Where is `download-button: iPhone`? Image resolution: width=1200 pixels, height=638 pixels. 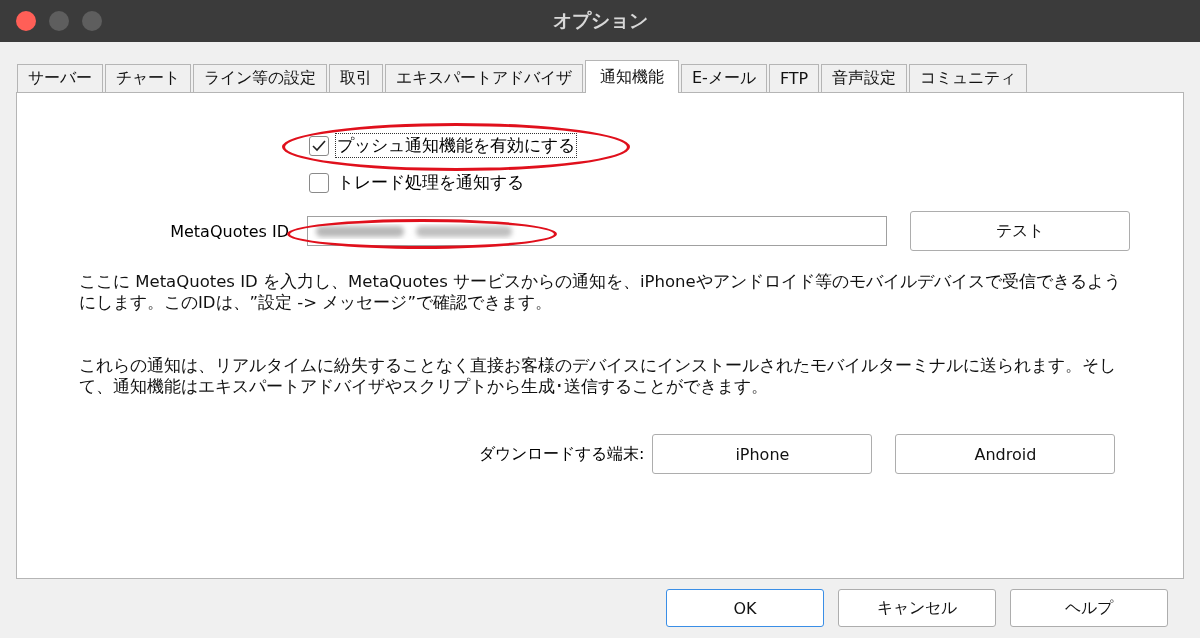
download-button: iPhone is located at coordinates (762, 454).